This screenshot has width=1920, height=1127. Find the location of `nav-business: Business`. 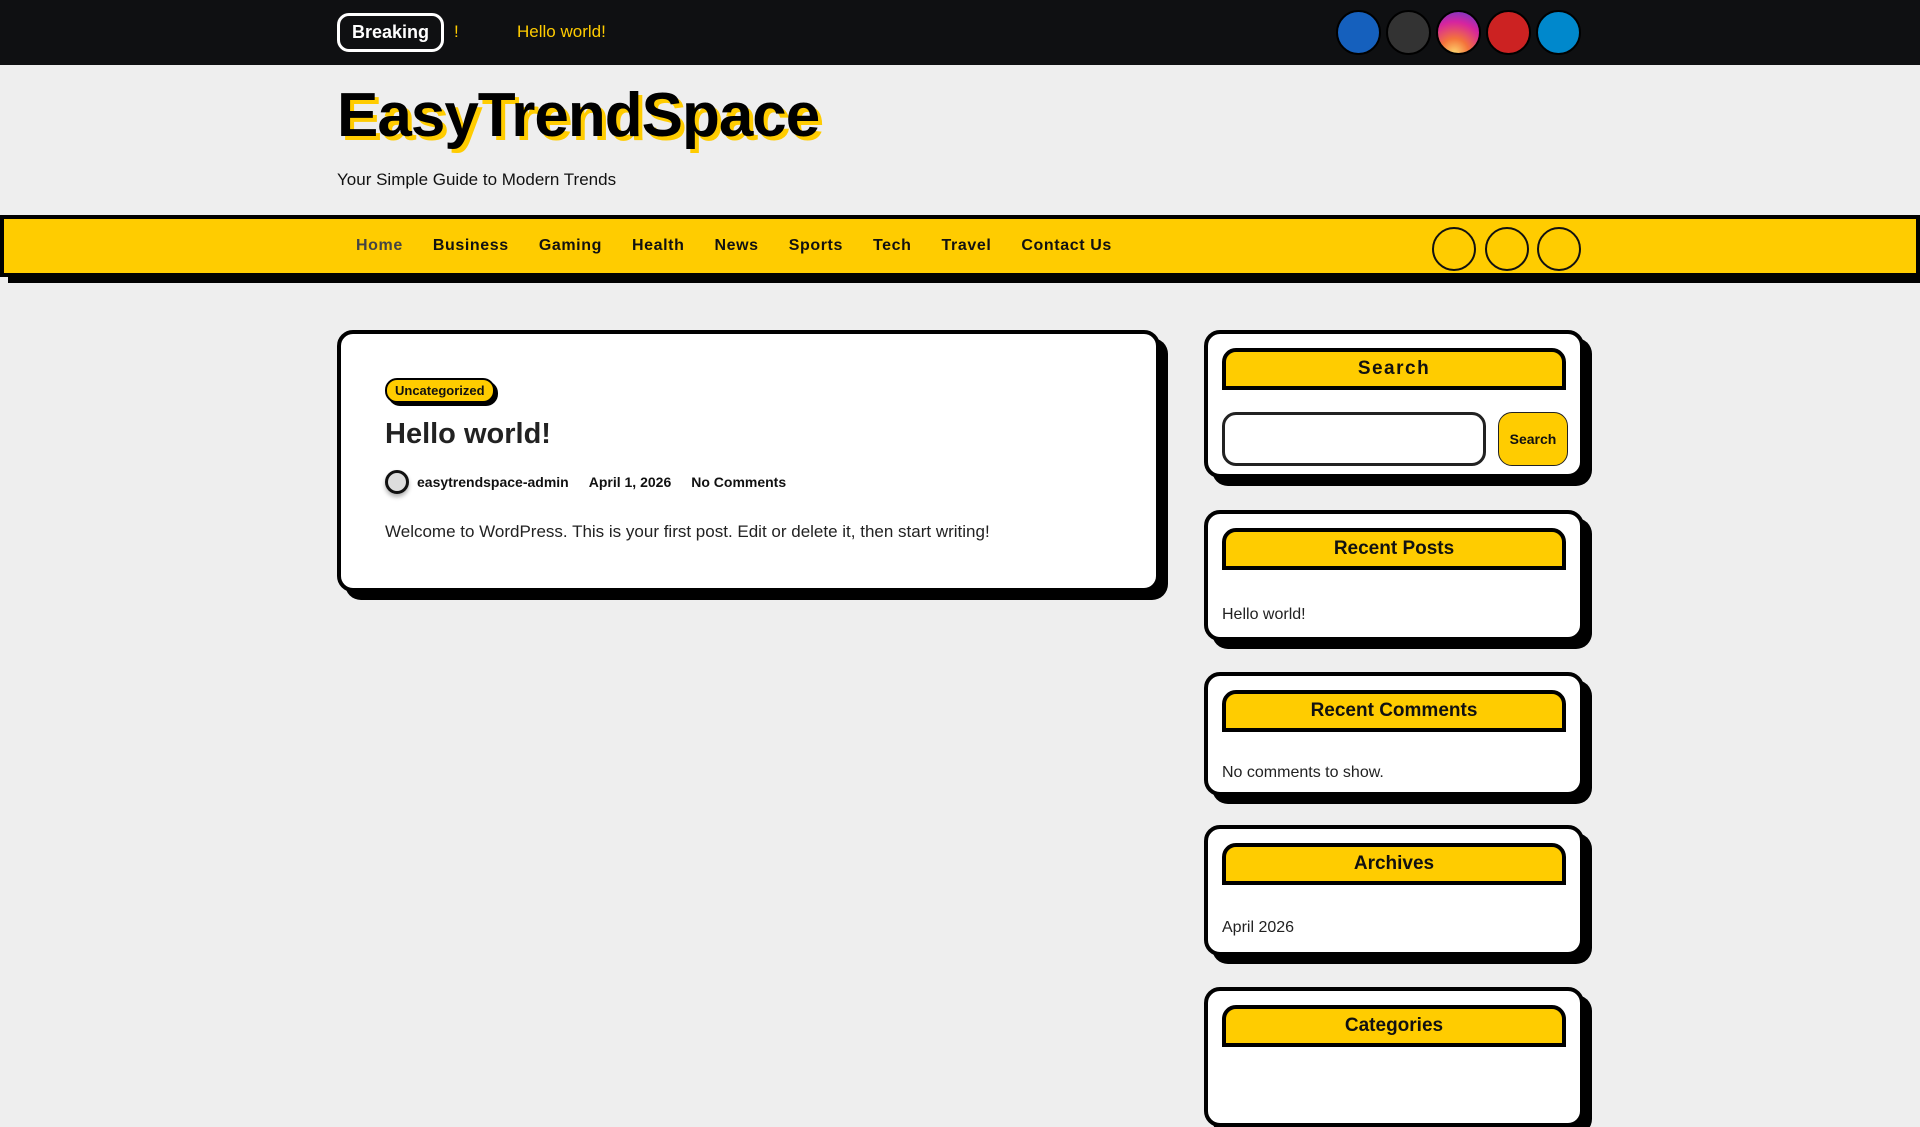

nav-business: Business is located at coordinates (471, 246).